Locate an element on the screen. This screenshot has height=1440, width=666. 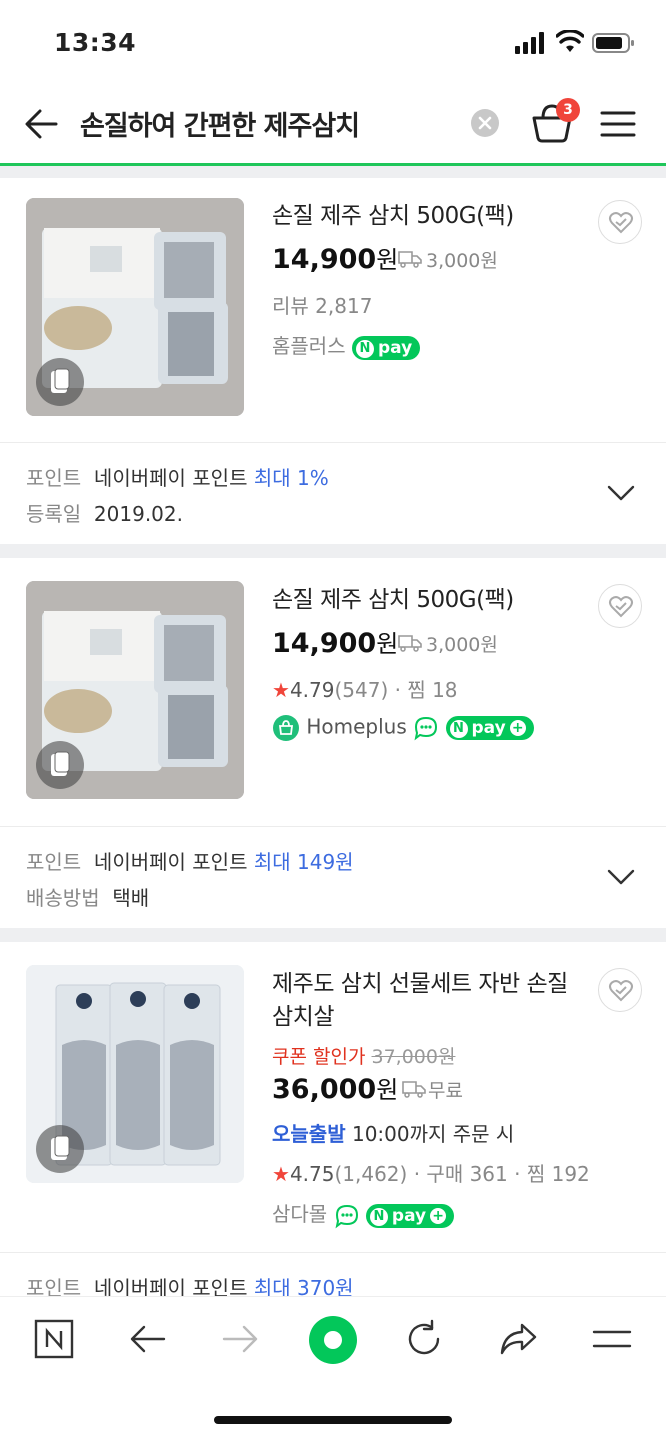
delivery-method-value: 택배 is located at coordinates (131, 898).